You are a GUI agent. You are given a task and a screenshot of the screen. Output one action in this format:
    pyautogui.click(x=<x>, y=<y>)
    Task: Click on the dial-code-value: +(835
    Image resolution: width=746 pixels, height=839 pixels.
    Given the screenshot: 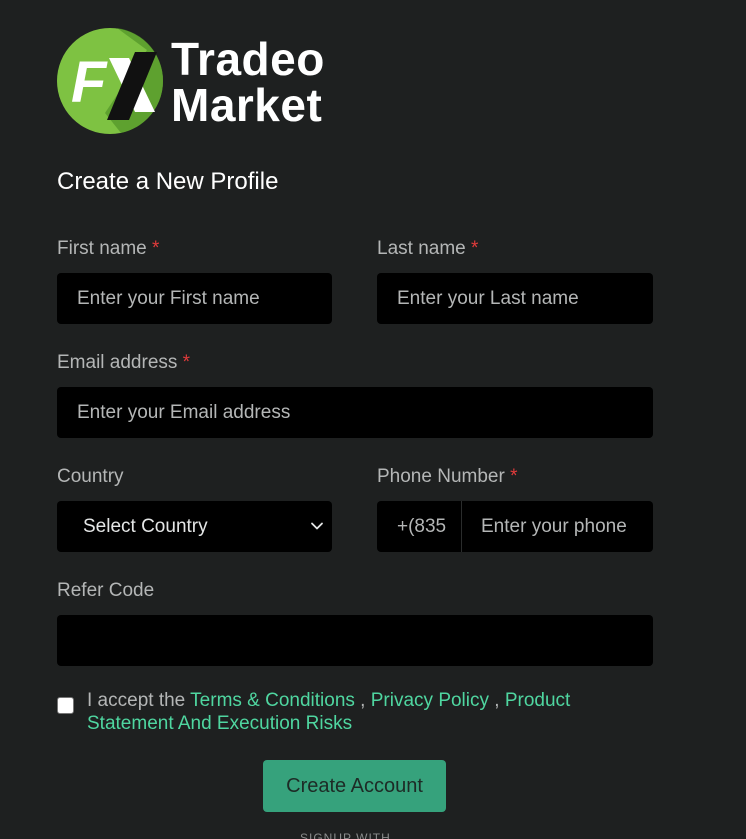 What is the action you would take?
    pyautogui.click(x=422, y=526)
    